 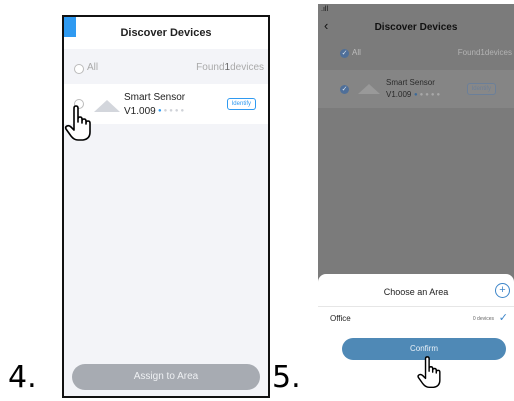 What do you see at coordinates (286, 377) in the screenshot?
I see `step-5-label: 5.` at bounding box center [286, 377].